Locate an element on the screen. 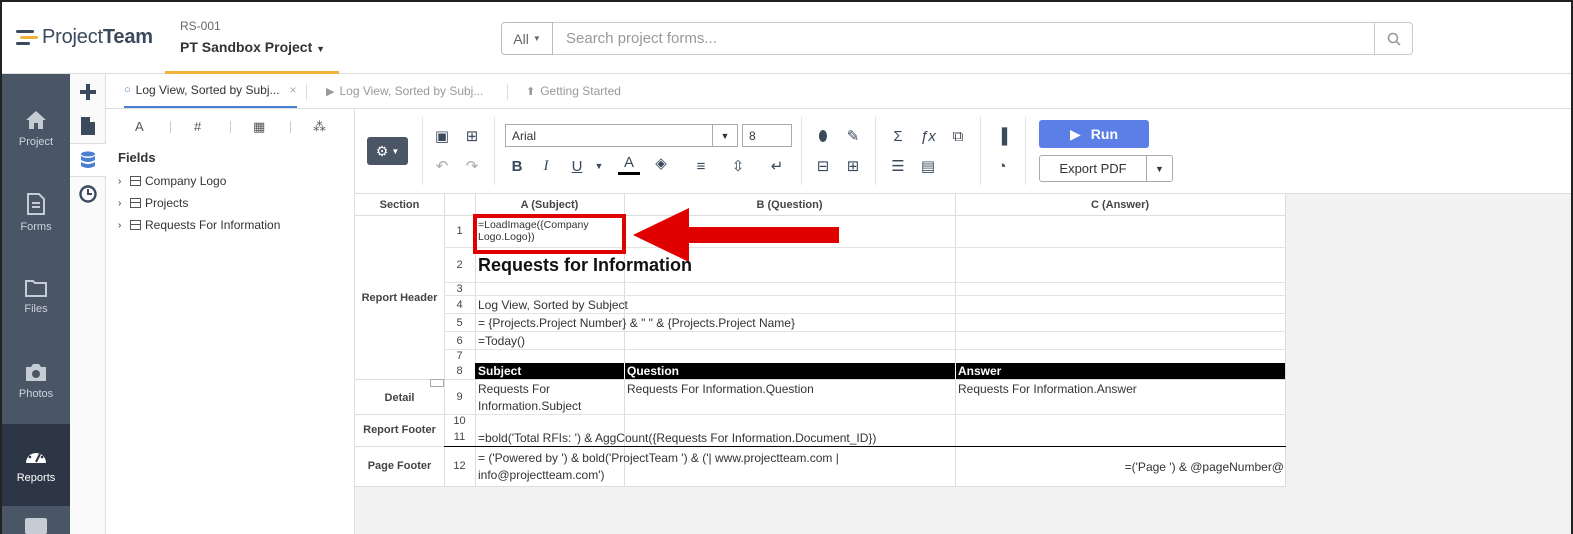  drop-icon: ⬮ is located at coordinates (823, 136).